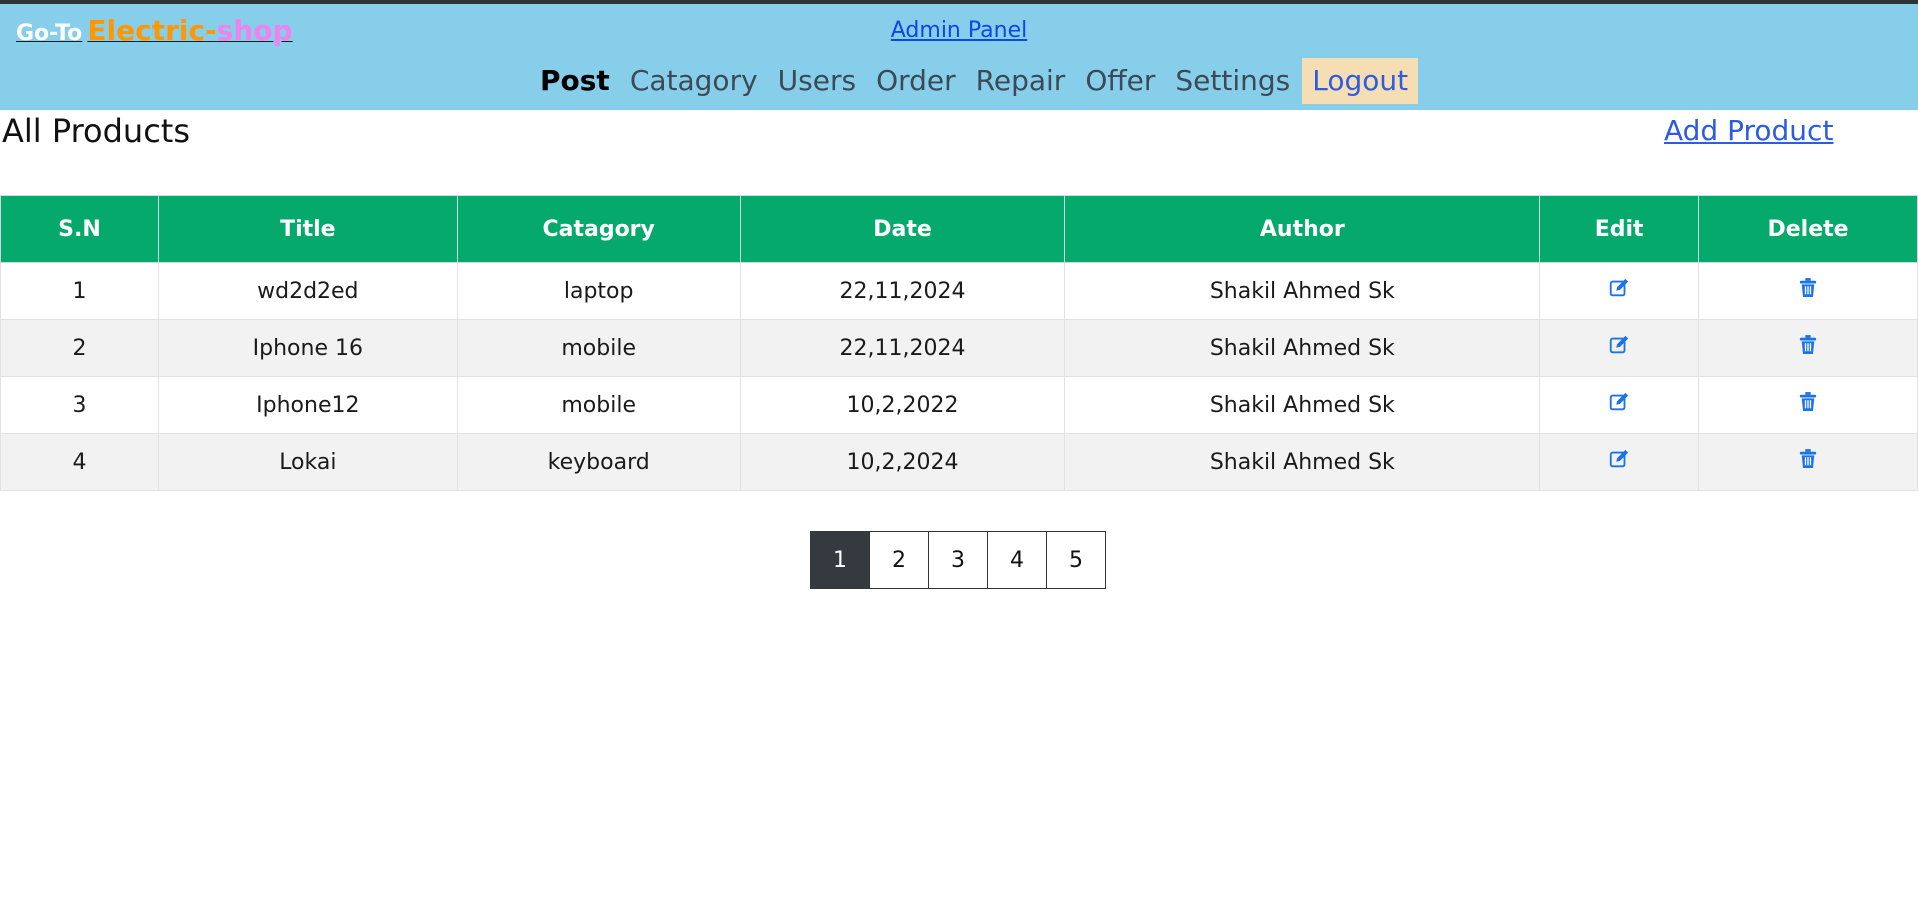  Describe the element at coordinates (598, 462) in the screenshot. I see `cell-category: keyboard` at that location.